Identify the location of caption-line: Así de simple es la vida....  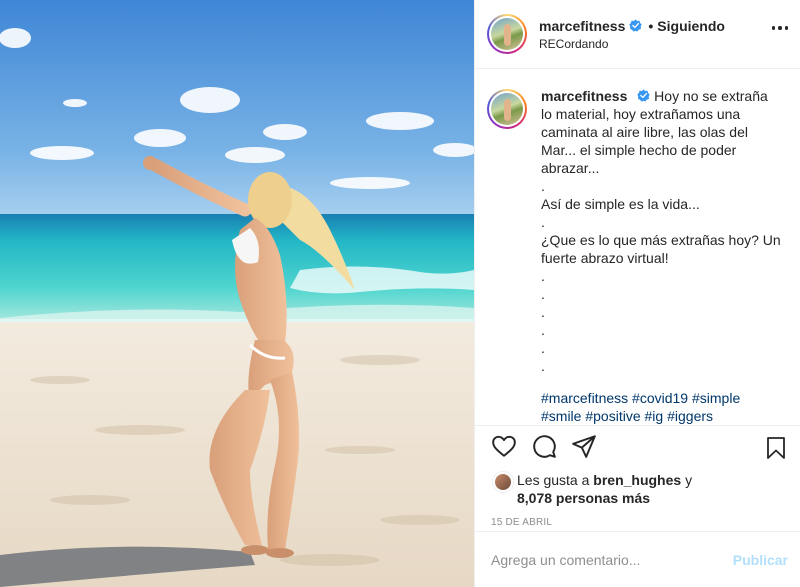
(620, 204).